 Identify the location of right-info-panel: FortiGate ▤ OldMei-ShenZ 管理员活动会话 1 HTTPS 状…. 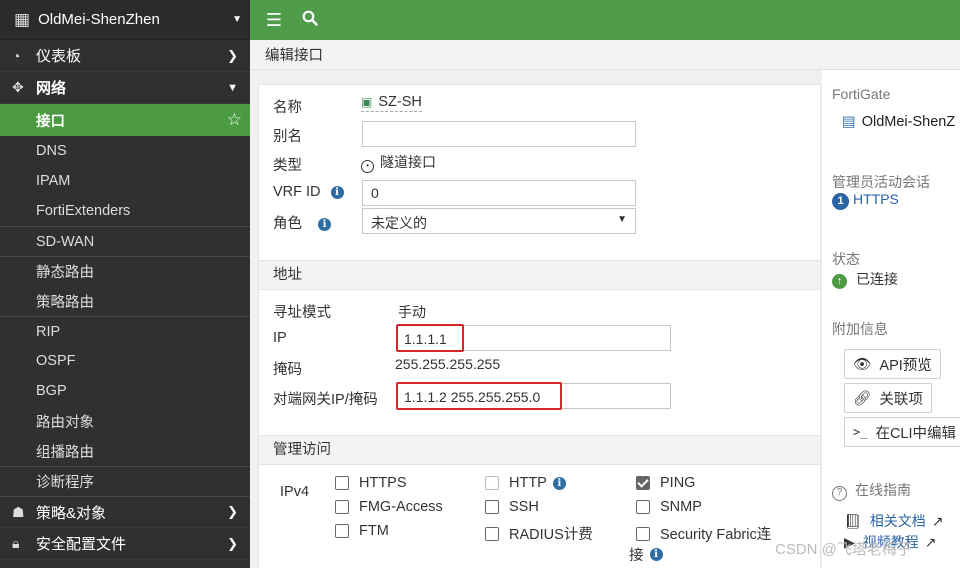
(891, 319).